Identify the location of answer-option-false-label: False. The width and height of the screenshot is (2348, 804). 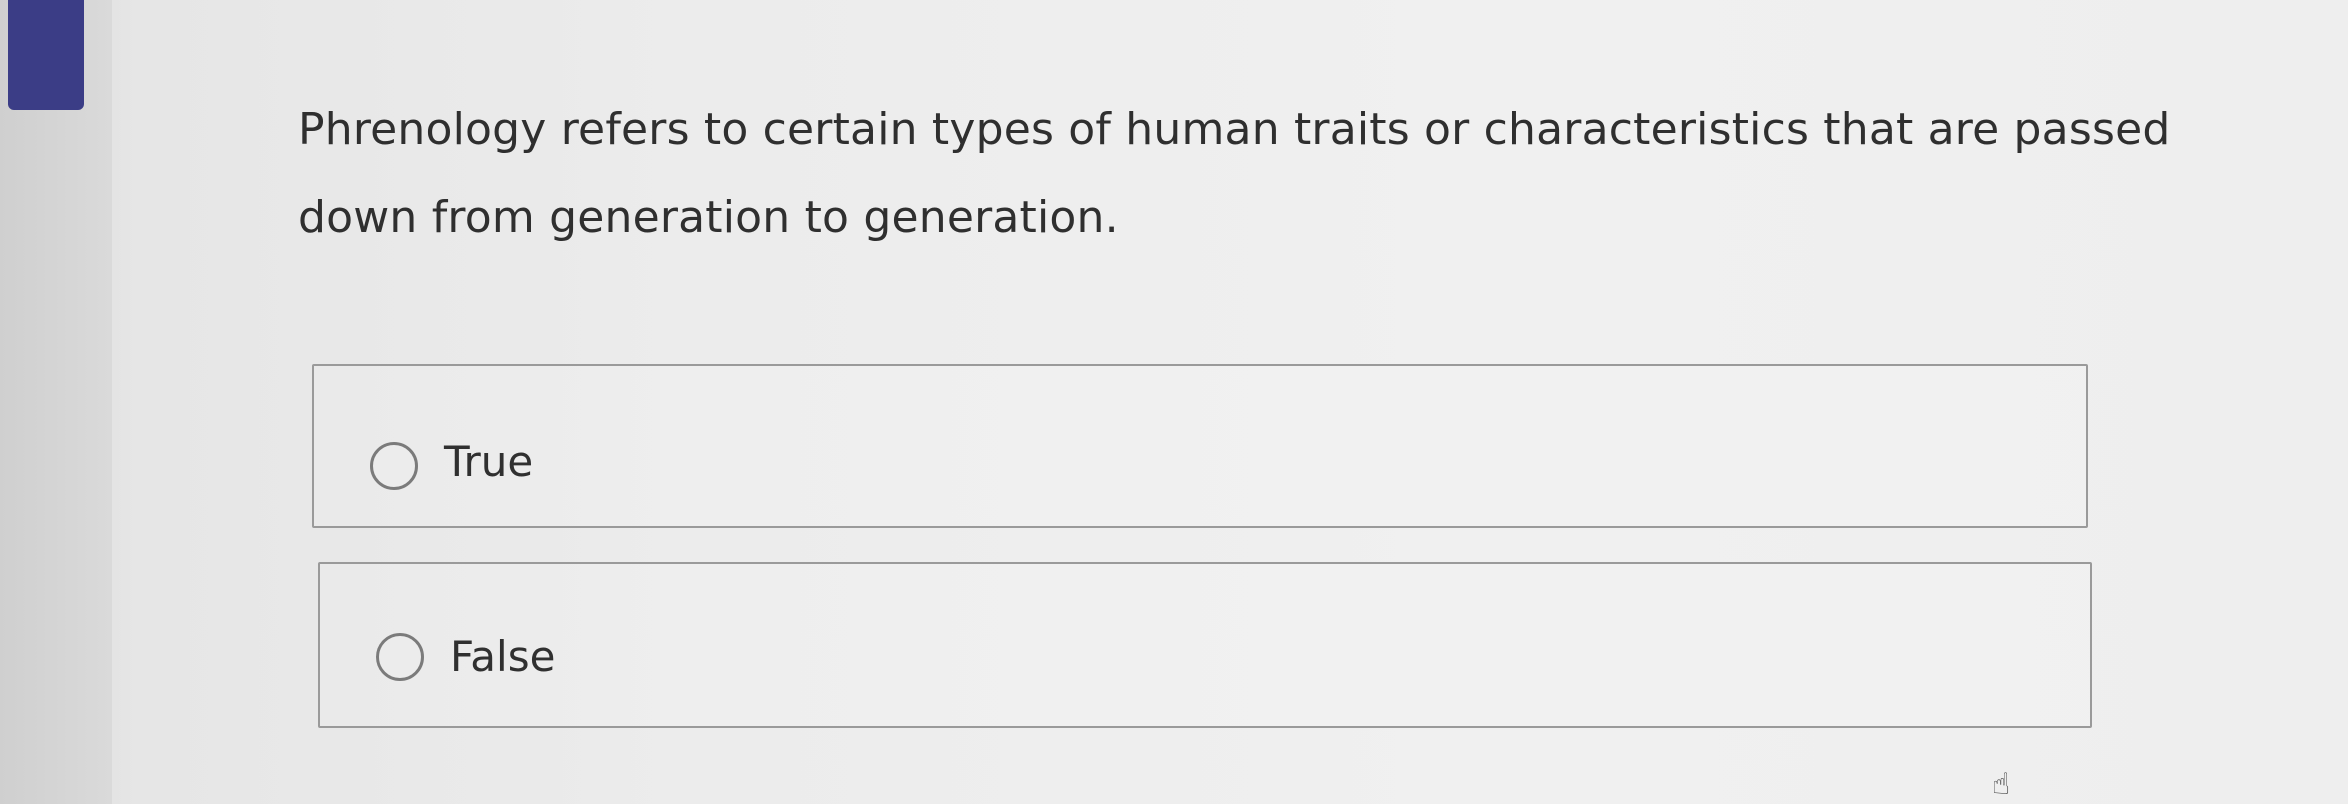
(503, 656).